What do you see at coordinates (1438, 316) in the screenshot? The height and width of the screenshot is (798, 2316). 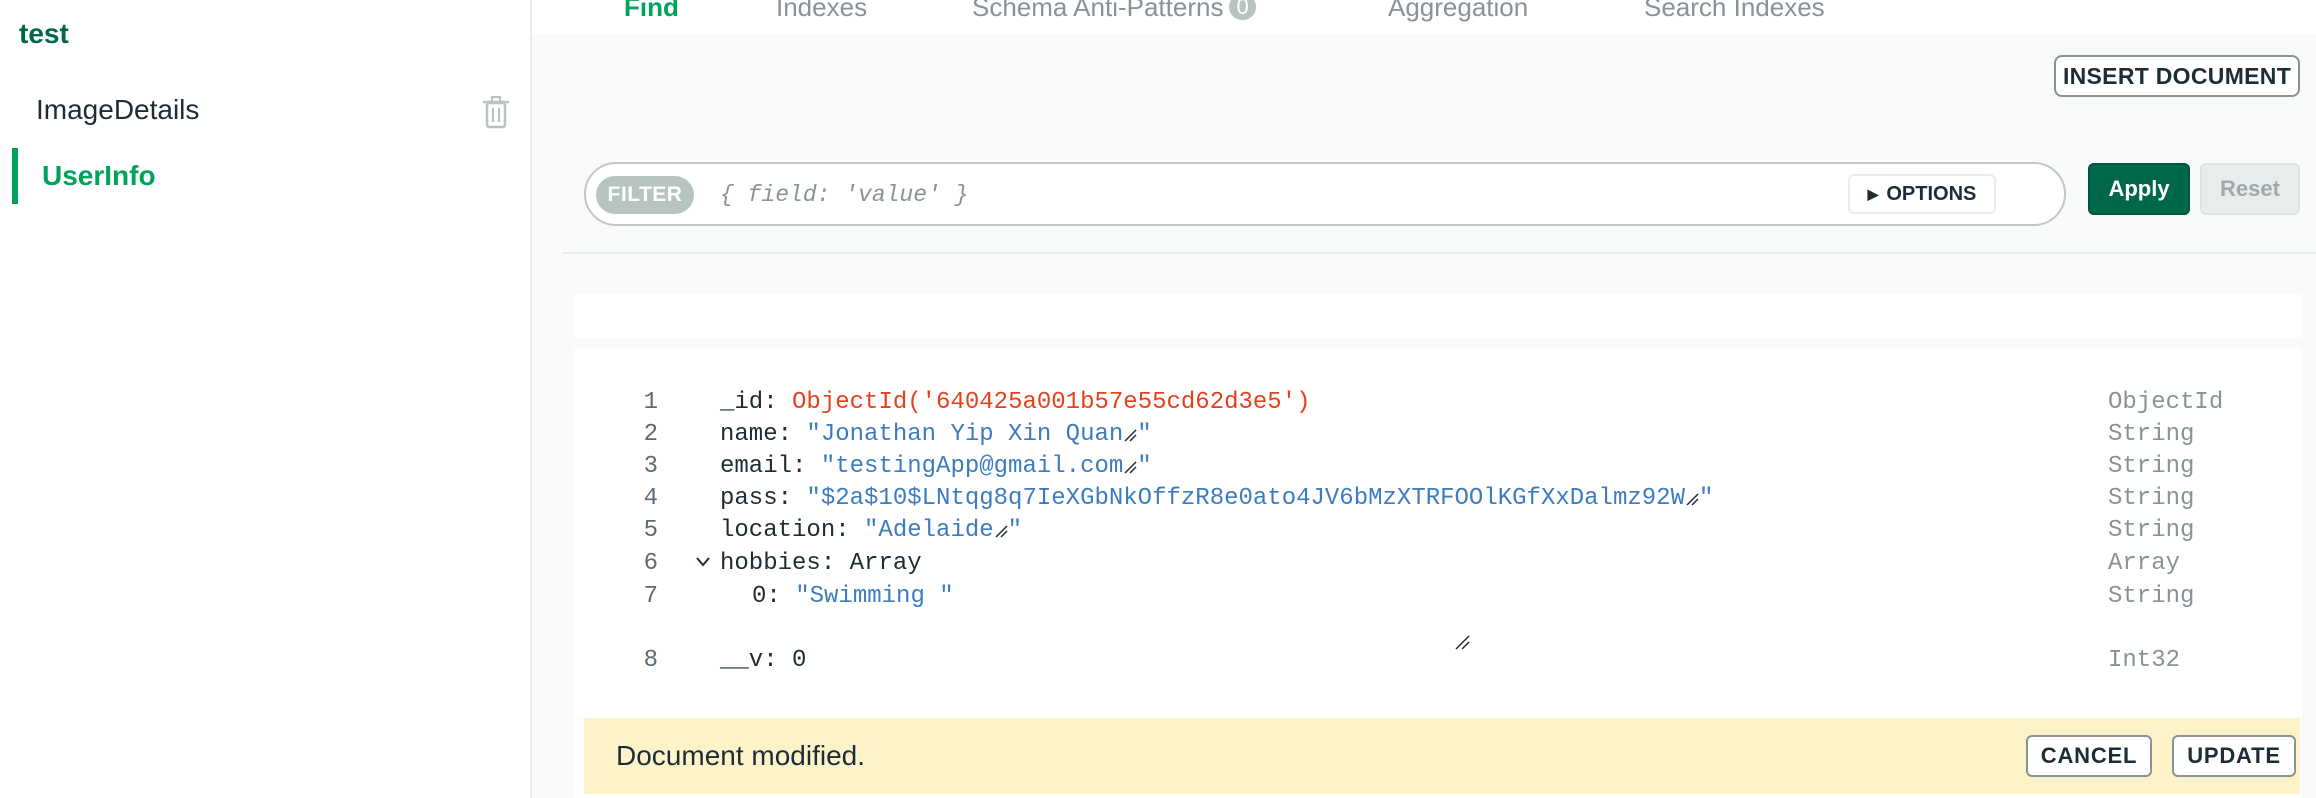 I see `results-header-strip` at bounding box center [1438, 316].